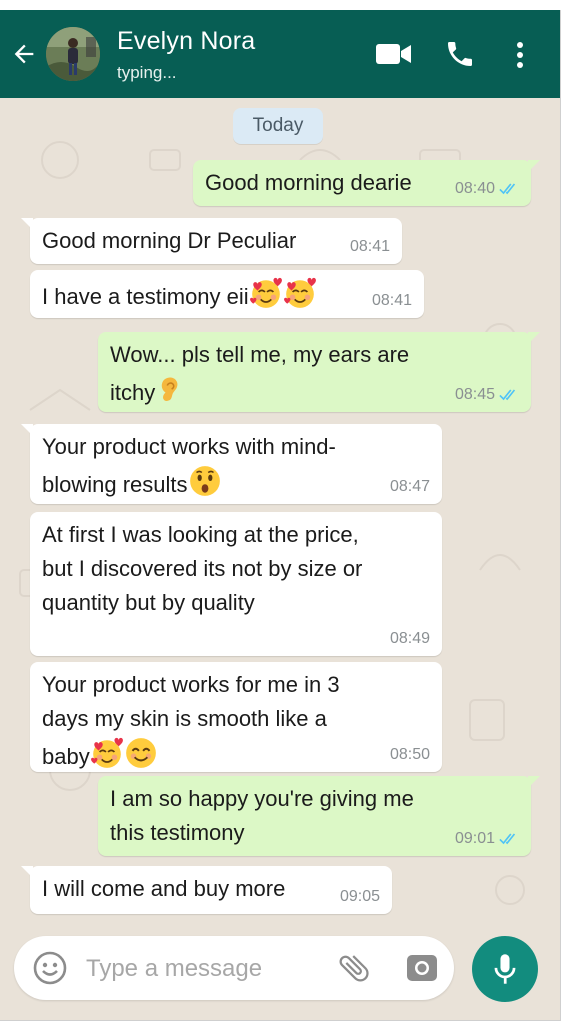  Describe the element at coordinates (169, 240) in the screenshot. I see `message-text: Good morning Dr Peculiar` at that location.